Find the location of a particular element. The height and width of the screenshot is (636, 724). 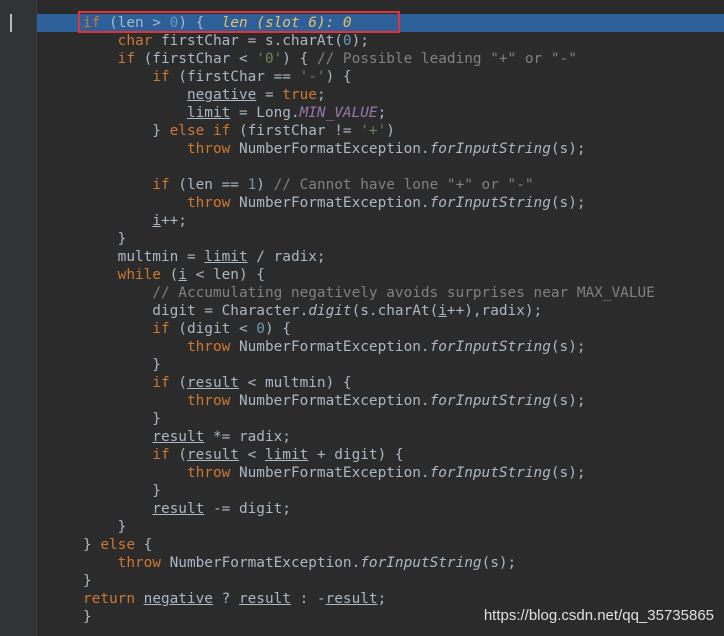

code-line: multmin = limit / radix; is located at coordinates (369, 257).